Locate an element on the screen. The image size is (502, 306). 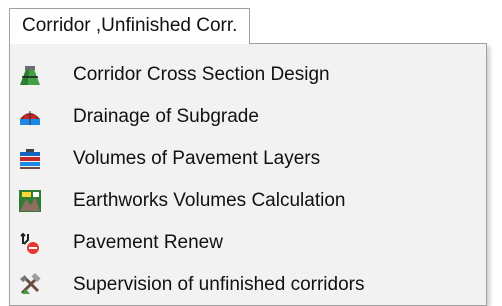
drainage-icon is located at coordinates (30, 117).